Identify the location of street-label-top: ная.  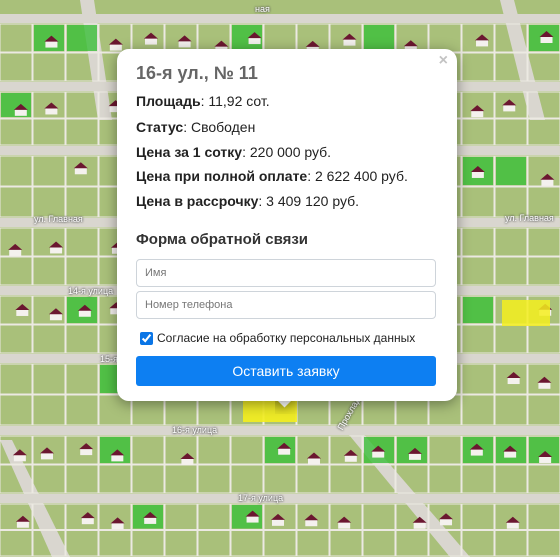
(262, 9).